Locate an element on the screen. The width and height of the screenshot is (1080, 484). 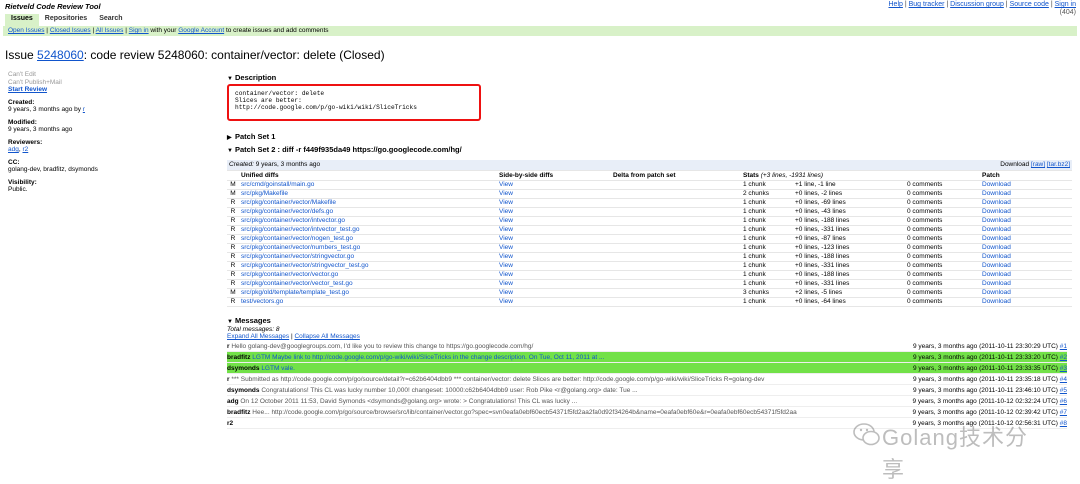
description-toggle: ▼ Description is located at coordinates (649, 77).